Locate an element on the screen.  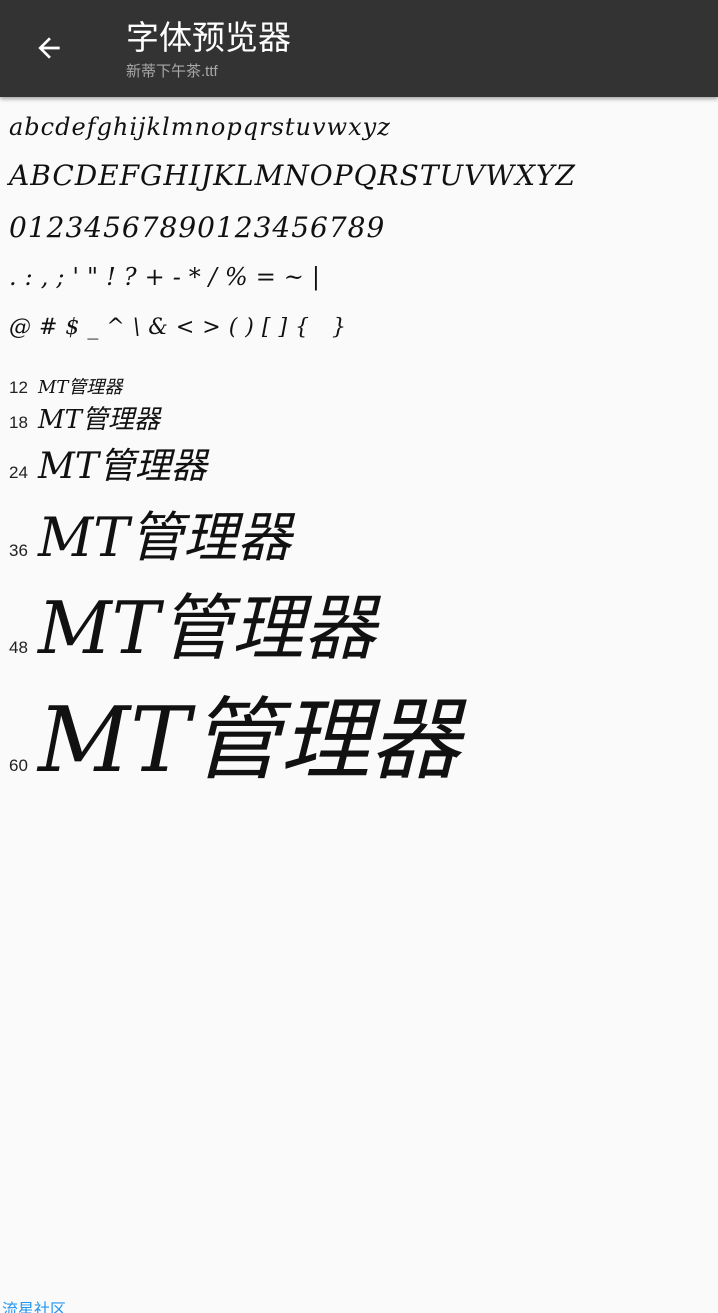
arrow-left-icon is located at coordinates (49, 48).